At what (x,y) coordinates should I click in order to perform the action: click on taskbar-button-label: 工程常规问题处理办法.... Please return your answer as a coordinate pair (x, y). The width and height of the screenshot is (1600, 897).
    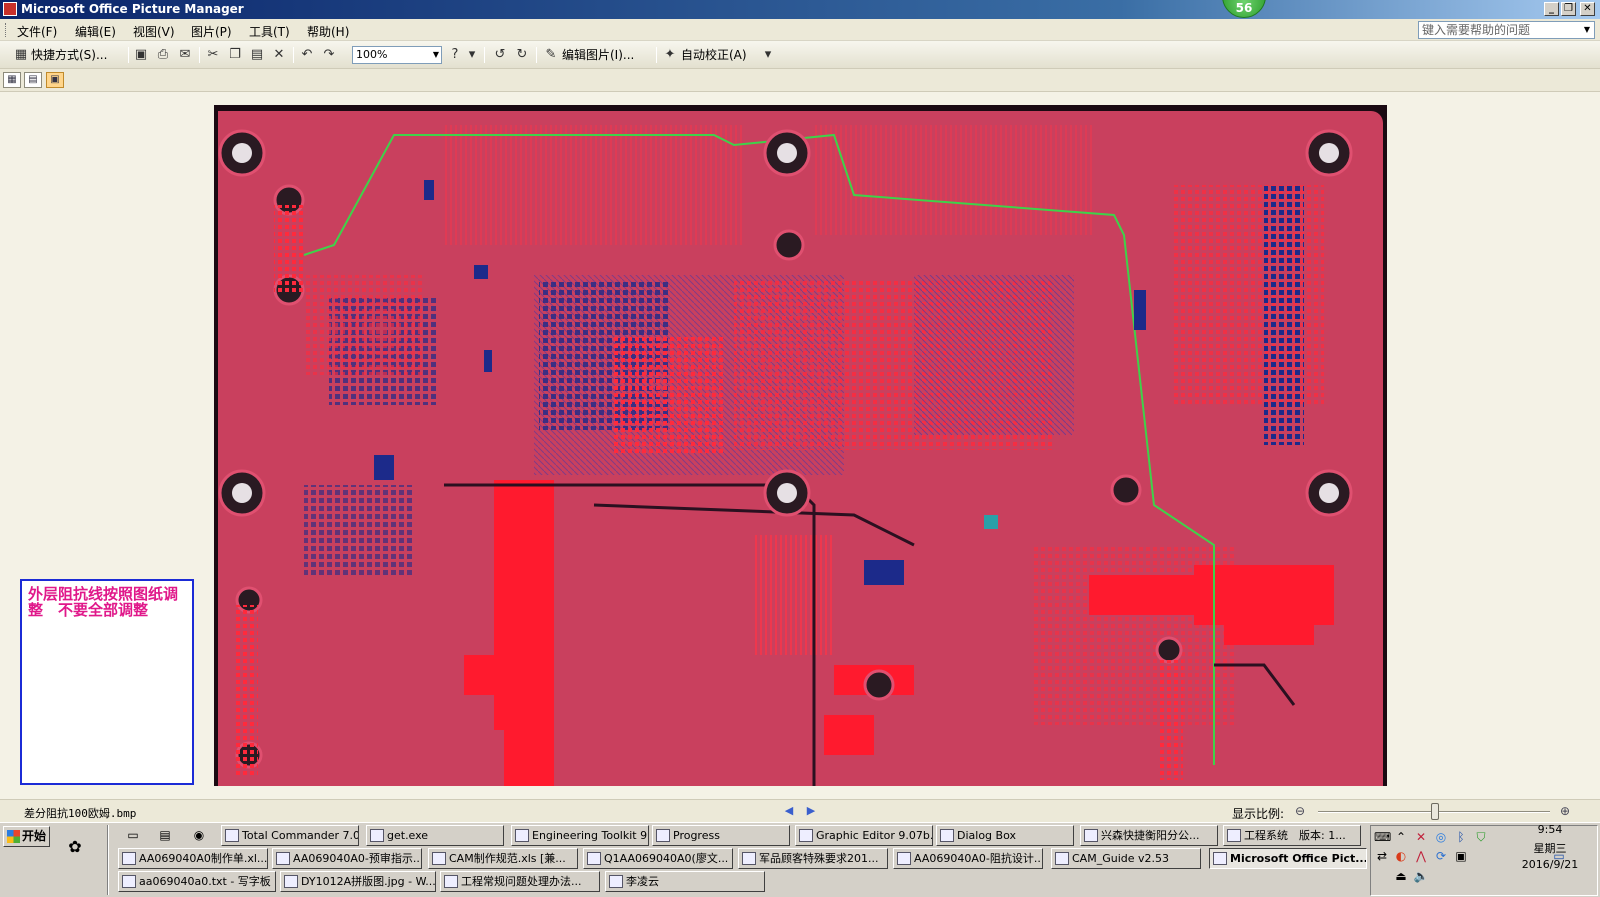
    Looking at the image, I should click on (521, 881).